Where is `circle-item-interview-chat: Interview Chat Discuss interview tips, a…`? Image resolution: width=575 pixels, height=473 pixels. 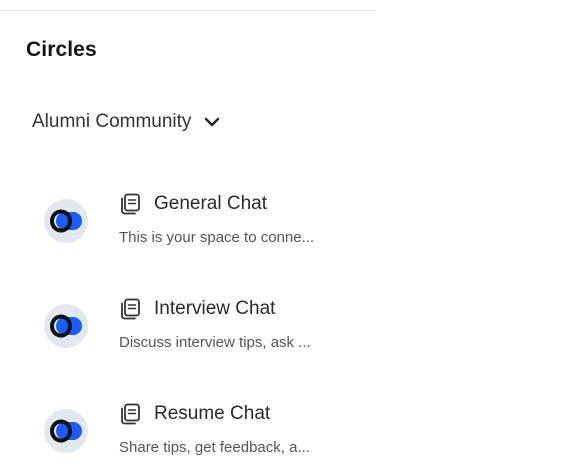
circle-item-interview-chat: Interview Chat Discuss interview tips, a… is located at coordinates (188, 331).